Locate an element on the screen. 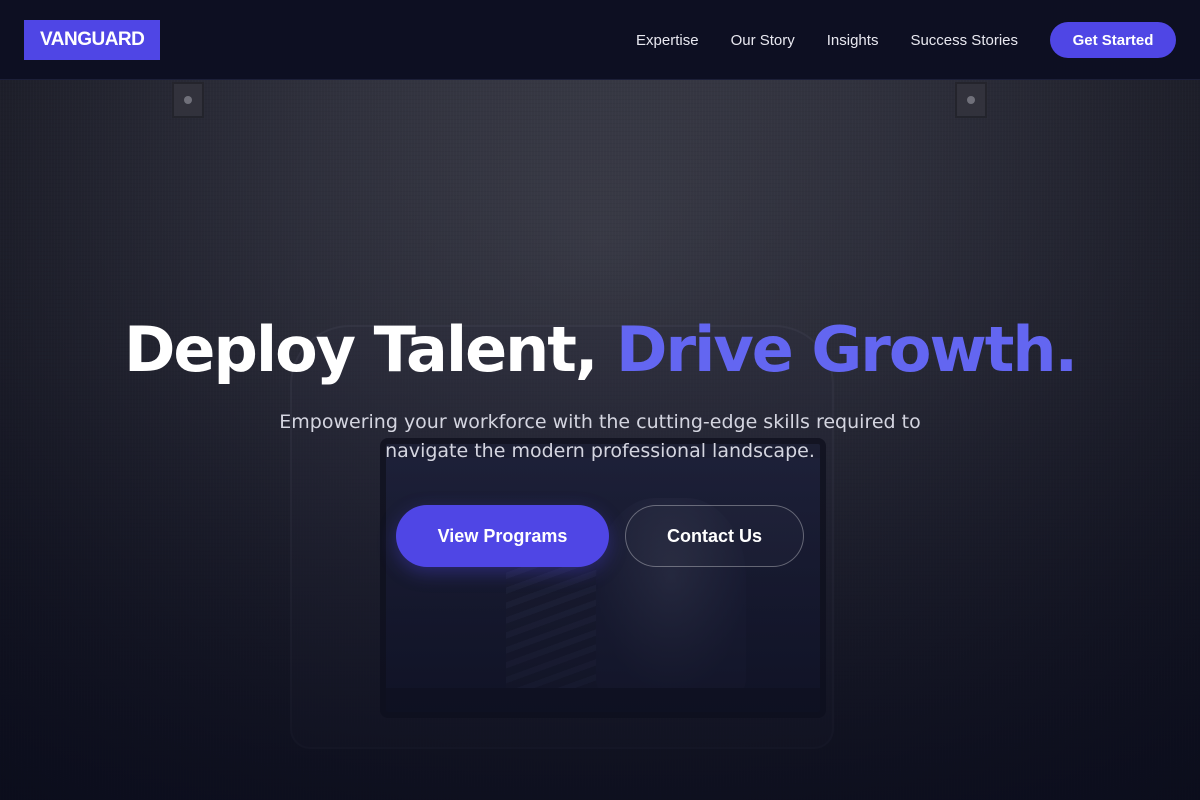  headline-accent-text: Drive Growth. is located at coordinates (847, 349).